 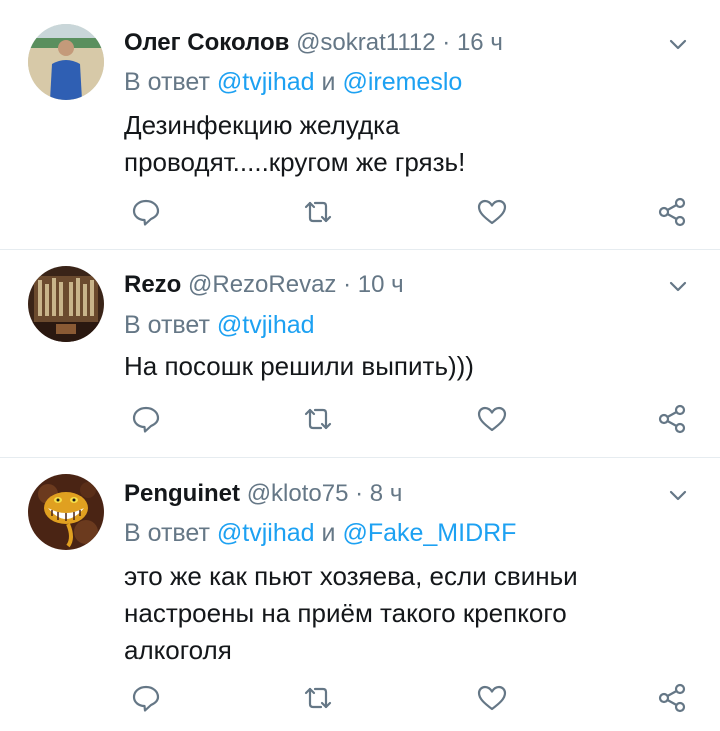 I want to click on tweet-header: Penguinet @kloto75 · 8 ч, so click(x=263, y=494).